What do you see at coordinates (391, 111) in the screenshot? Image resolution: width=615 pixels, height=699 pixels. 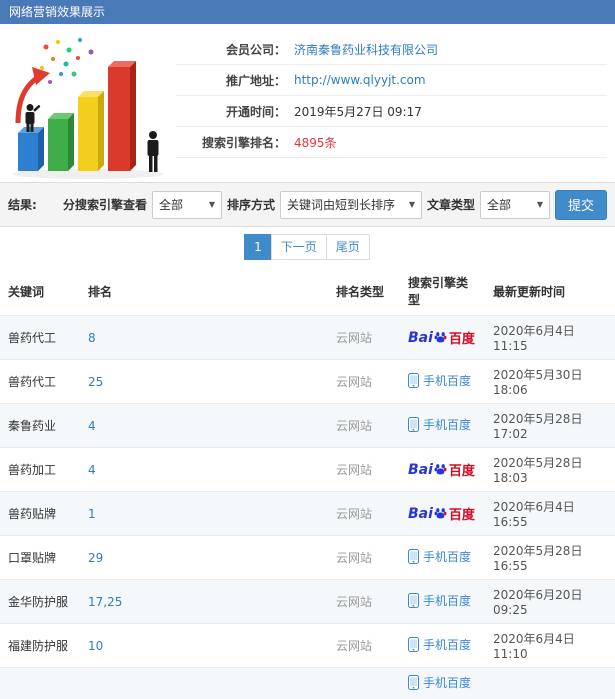 I see `open-time-row: 开通时间： 2019年5月27日 09:17` at bounding box center [391, 111].